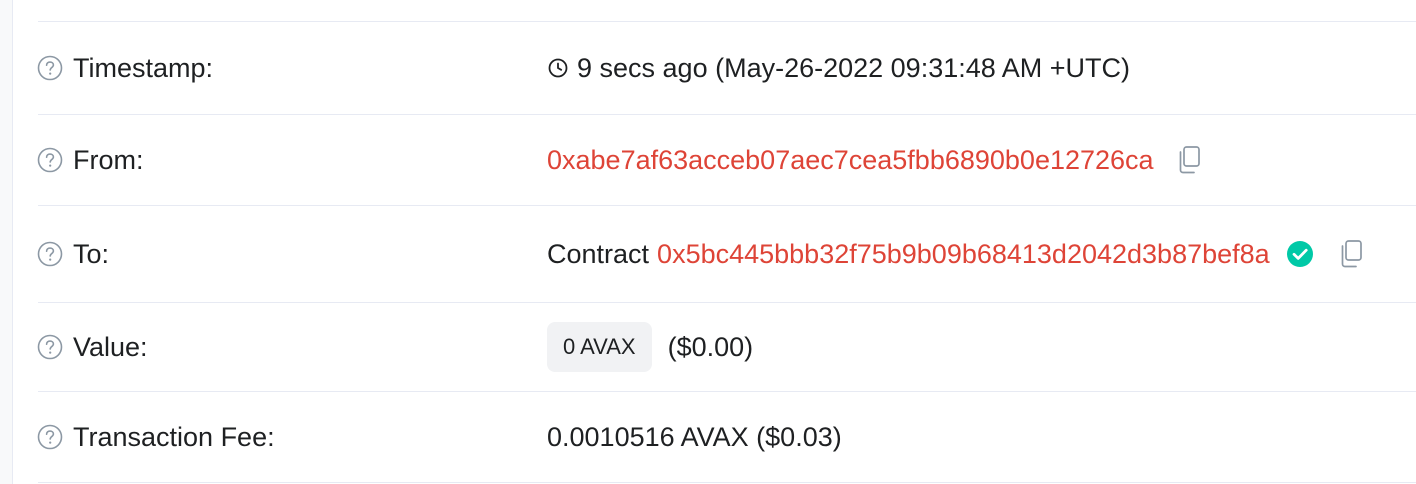  I want to click on value-label: Value:, so click(110, 346).